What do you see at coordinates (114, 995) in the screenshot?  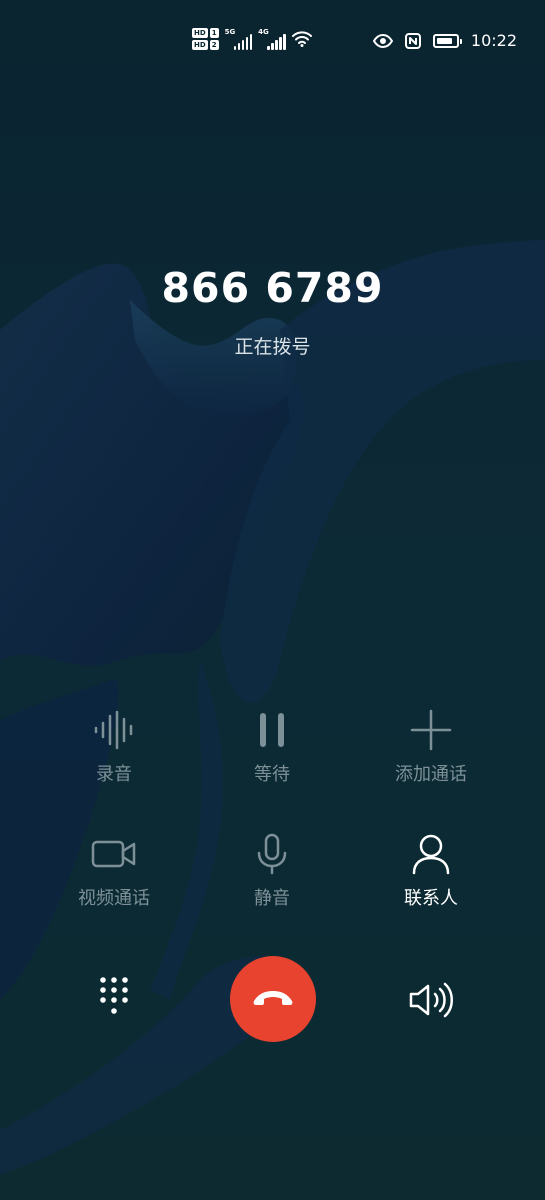 I see `dialpad-icon` at bounding box center [114, 995].